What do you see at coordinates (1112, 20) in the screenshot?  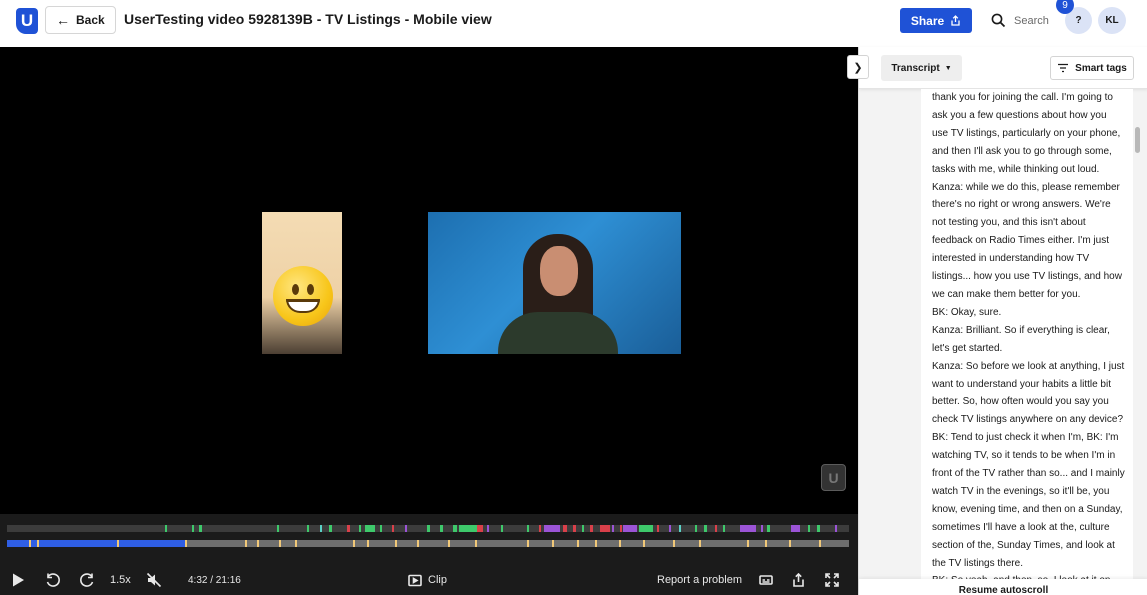 I see `user-avatar: KL` at bounding box center [1112, 20].